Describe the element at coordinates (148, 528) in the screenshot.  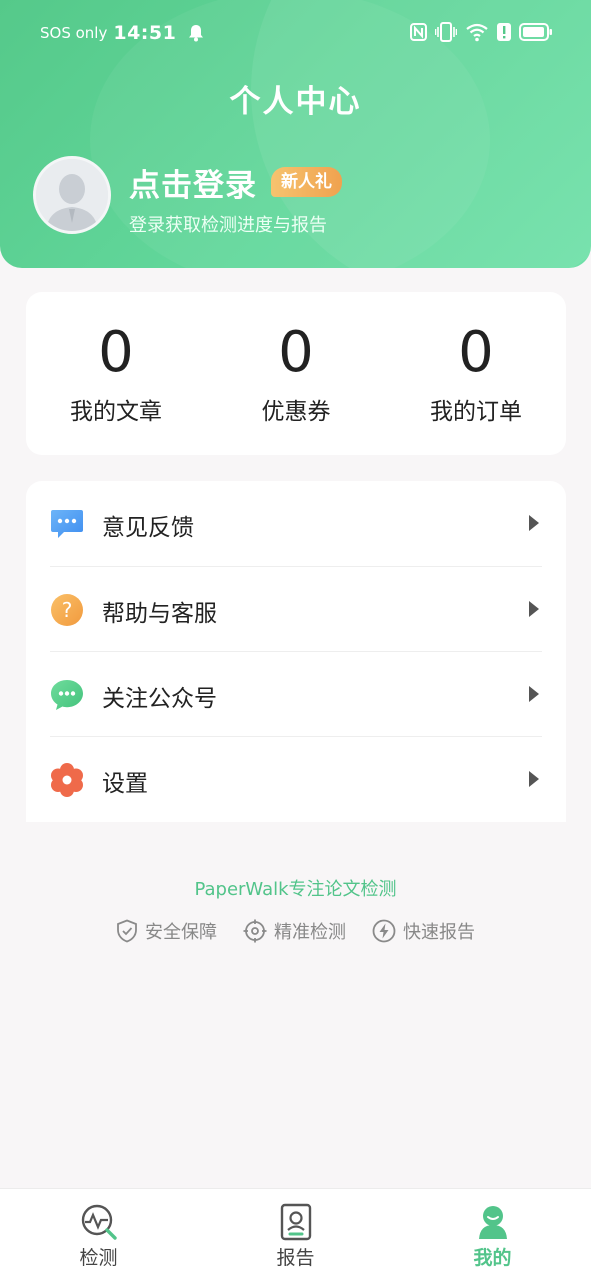
I see `menu-item-label: 意见反馈` at that location.